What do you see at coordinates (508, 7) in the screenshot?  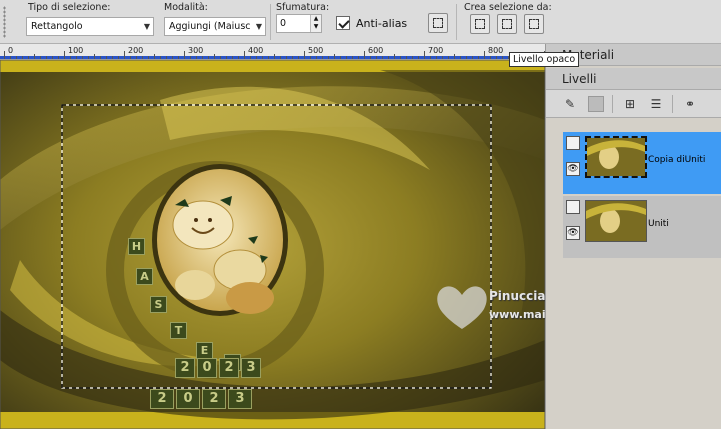 I see `create-selection-group: Crea selezione da:` at bounding box center [508, 7].